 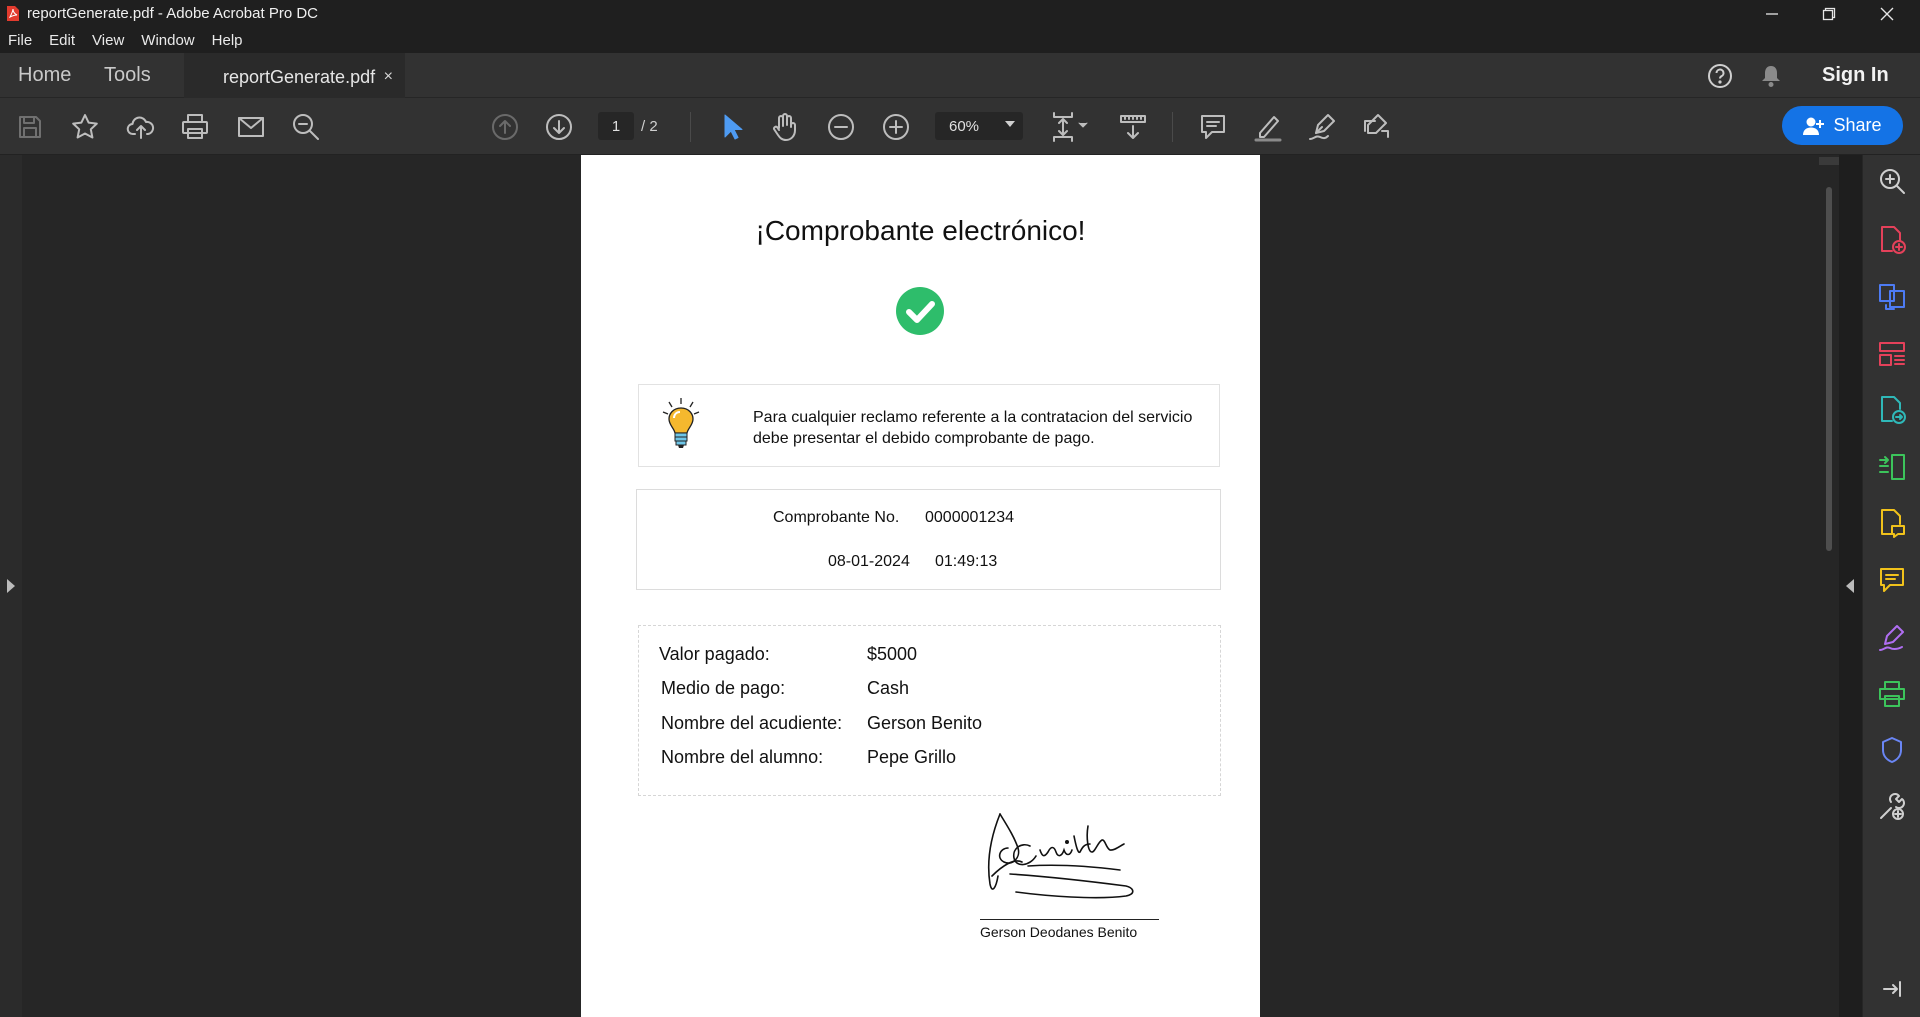 What do you see at coordinates (11, 586) in the screenshot?
I see `expand-left-panel-icon` at bounding box center [11, 586].